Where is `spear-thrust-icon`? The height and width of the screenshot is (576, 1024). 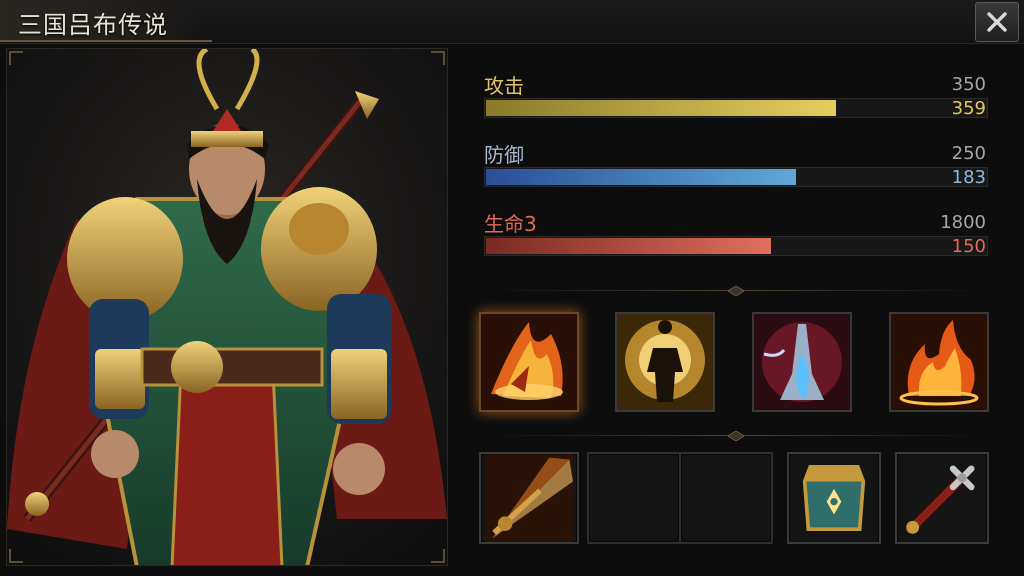 spear-thrust-icon is located at coordinates (529, 498).